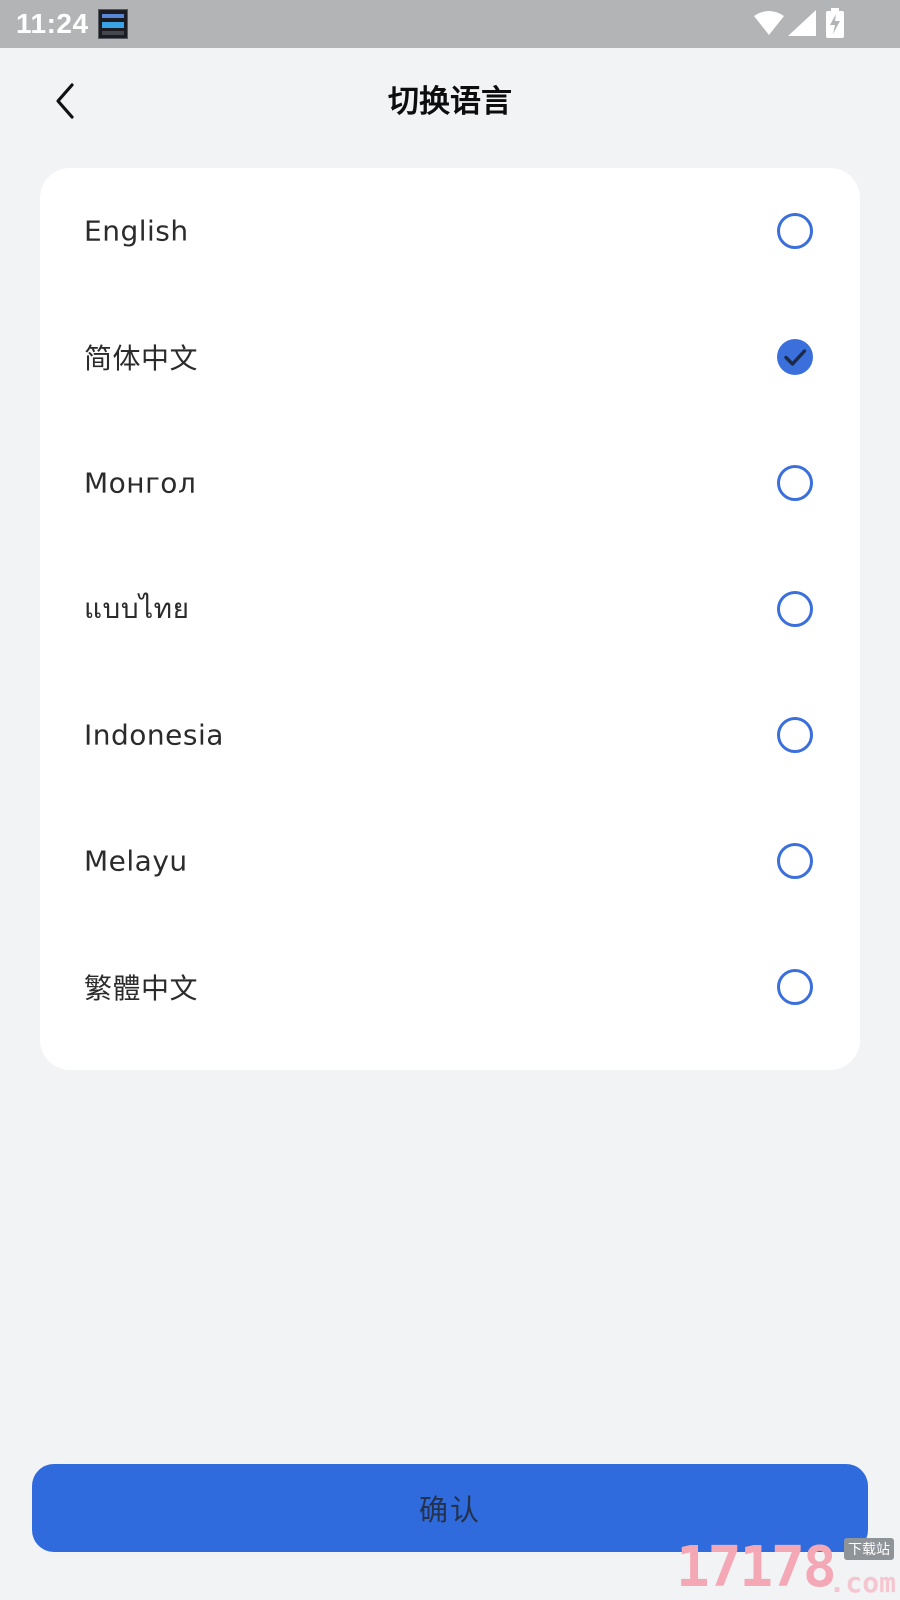 The height and width of the screenshot is (1600, 900). I want to click on language-option-simplified-chinese: 简体中文, so click(450, 357).